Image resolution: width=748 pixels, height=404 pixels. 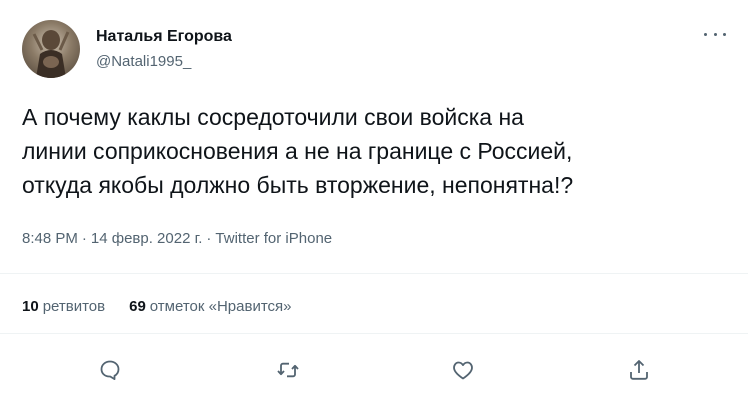 I want to click on retweets-count: 10, so click(x=30, y=306).